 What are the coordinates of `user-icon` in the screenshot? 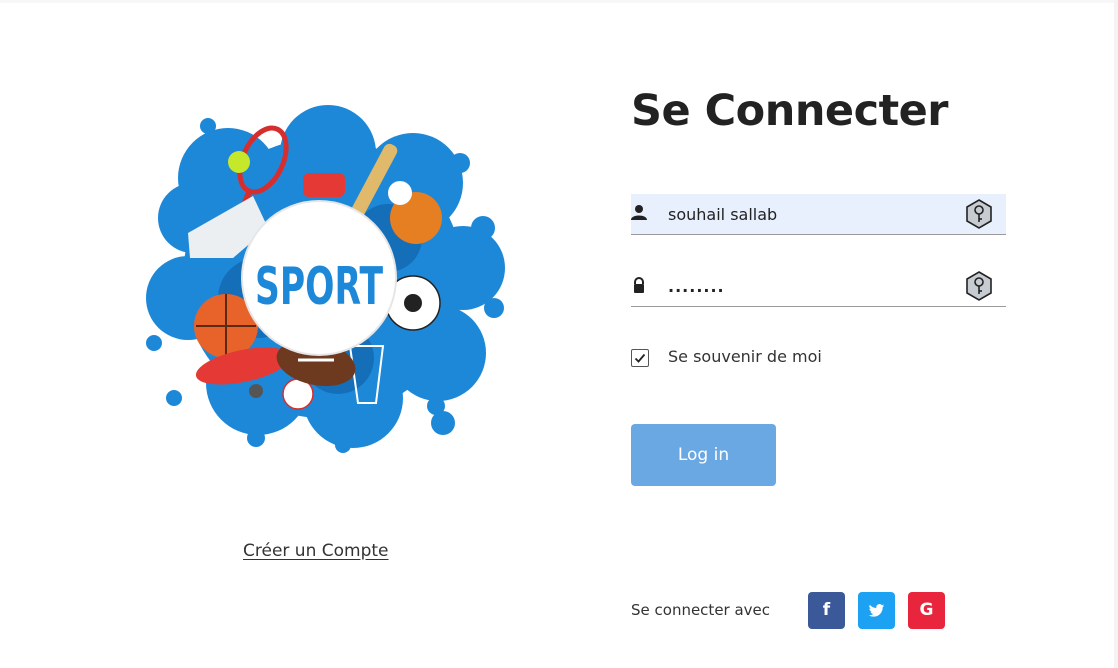 It's located at (639, 212).